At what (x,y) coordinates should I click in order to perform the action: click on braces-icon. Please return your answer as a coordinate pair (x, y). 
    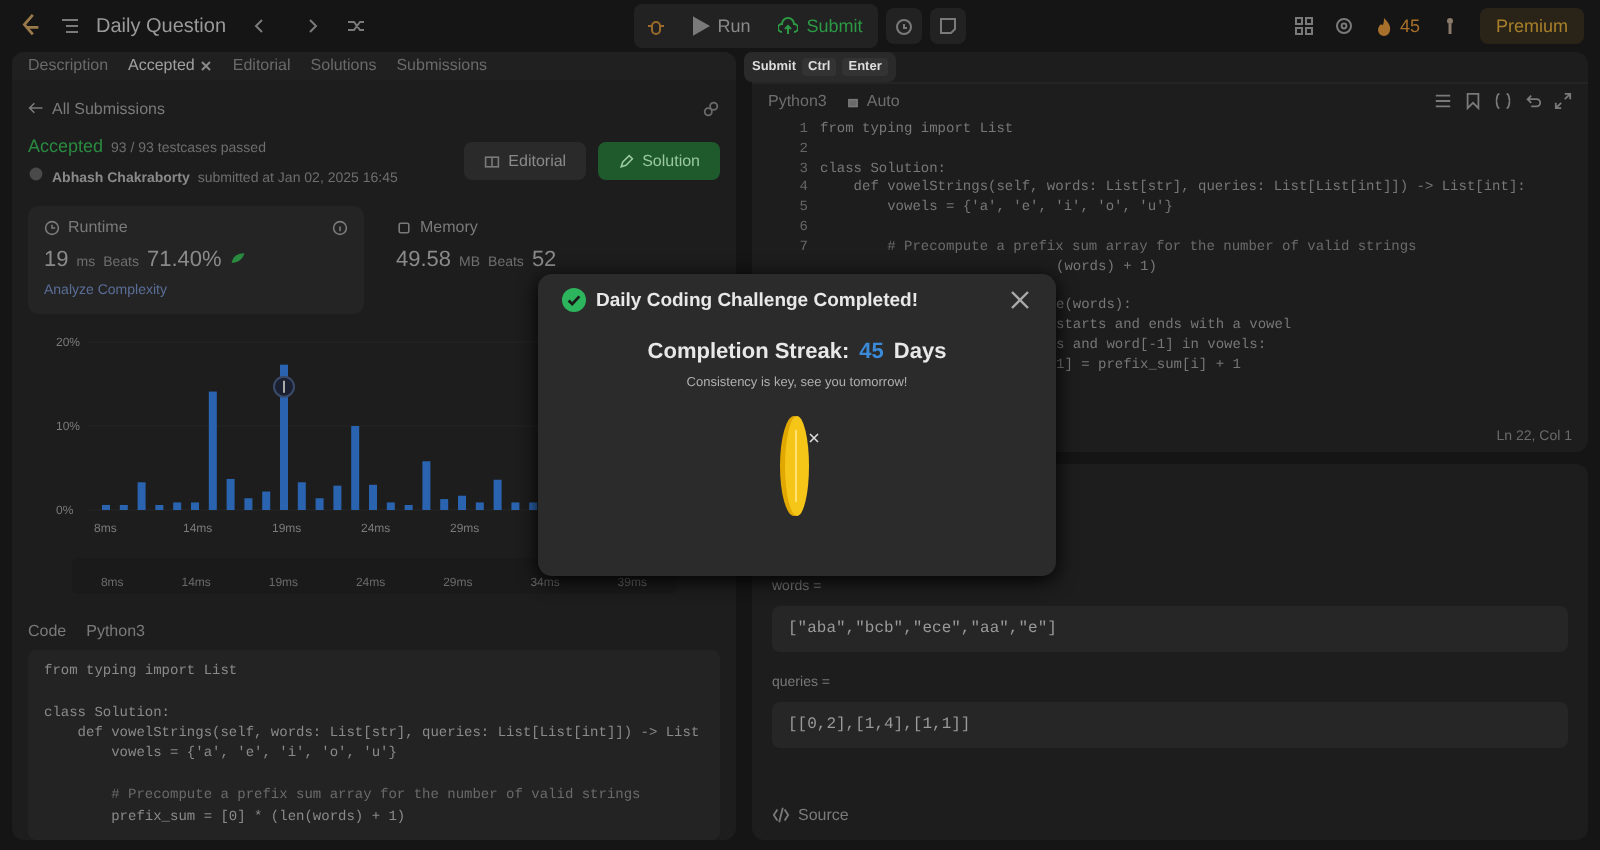
    Looking at the image, I should click on (1503, 100).